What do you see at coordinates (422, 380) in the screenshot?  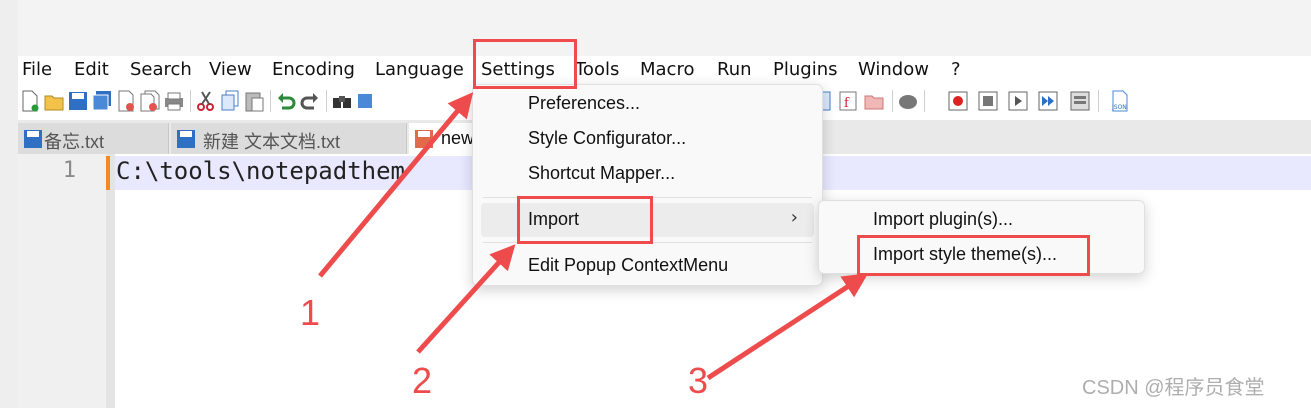 I see `annotation-number-2: 2` at bounding box center [422, 380].